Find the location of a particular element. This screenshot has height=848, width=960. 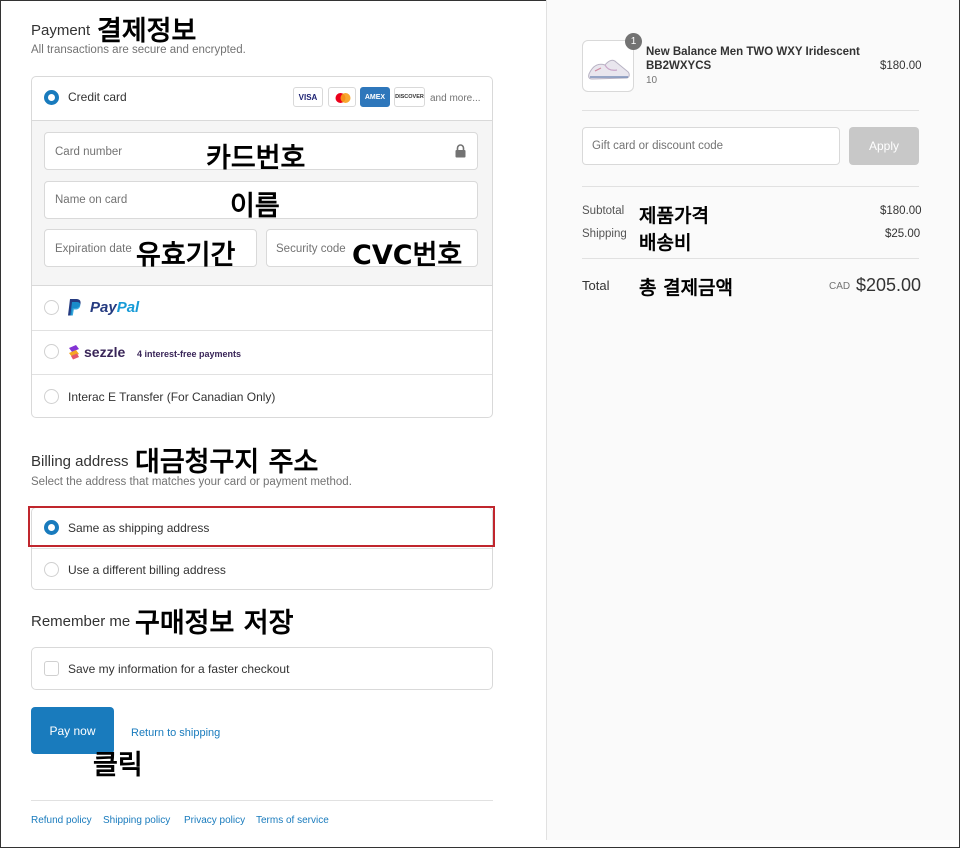

remember-annotation: 구매정보 저장 is located at coordinates (214, 623).